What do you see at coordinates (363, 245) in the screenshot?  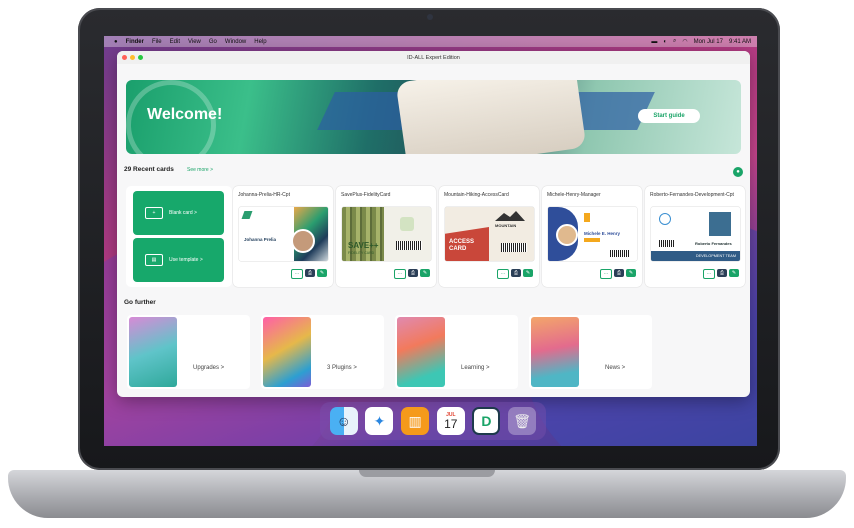 I see `card-headline: SAVE++` at bounding box center [363, 245].